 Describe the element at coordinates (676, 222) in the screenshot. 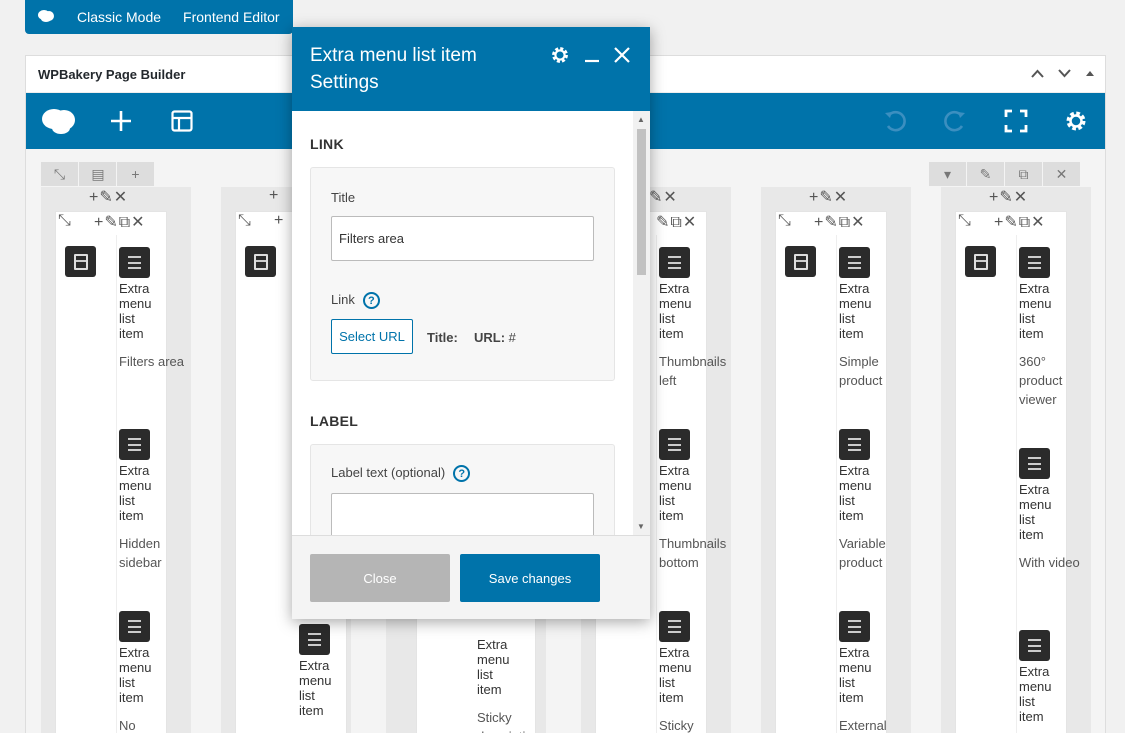

I see `inner-controls-icon: ✎⧉✕` at that location.